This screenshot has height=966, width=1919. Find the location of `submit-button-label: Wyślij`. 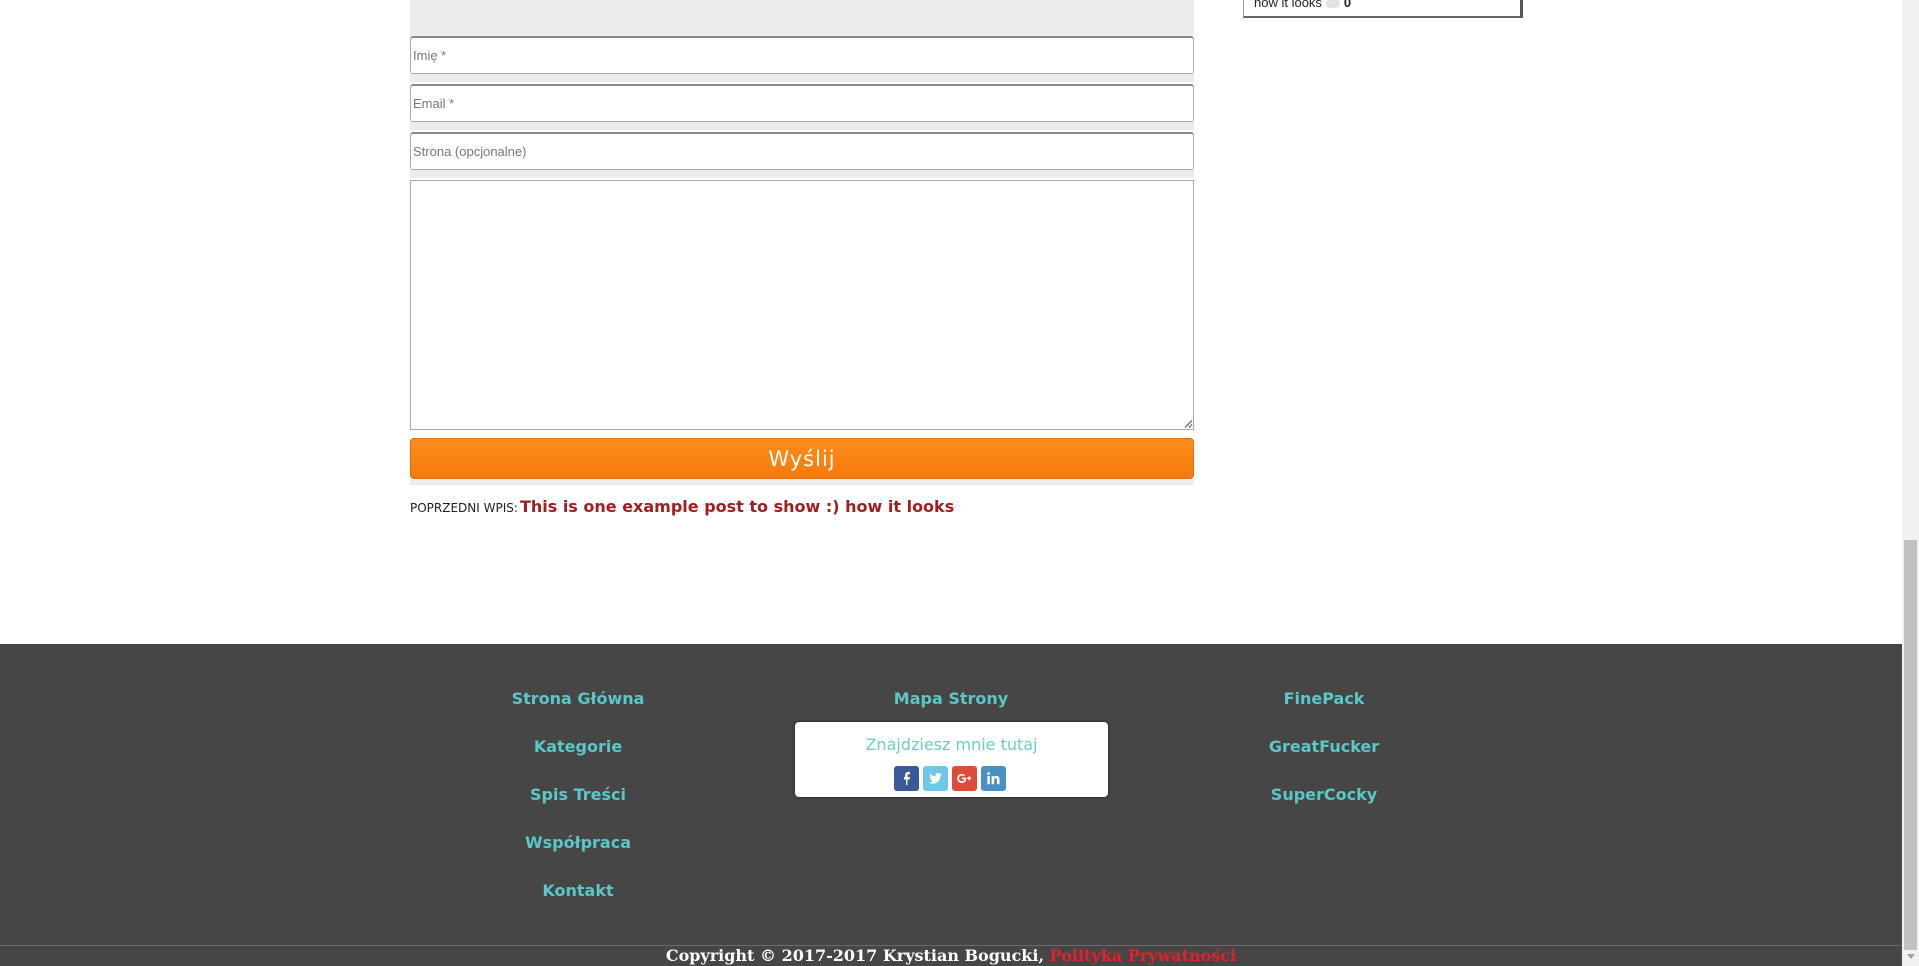

submit-button-label: Wyślij is located at coordinates (802, 458).